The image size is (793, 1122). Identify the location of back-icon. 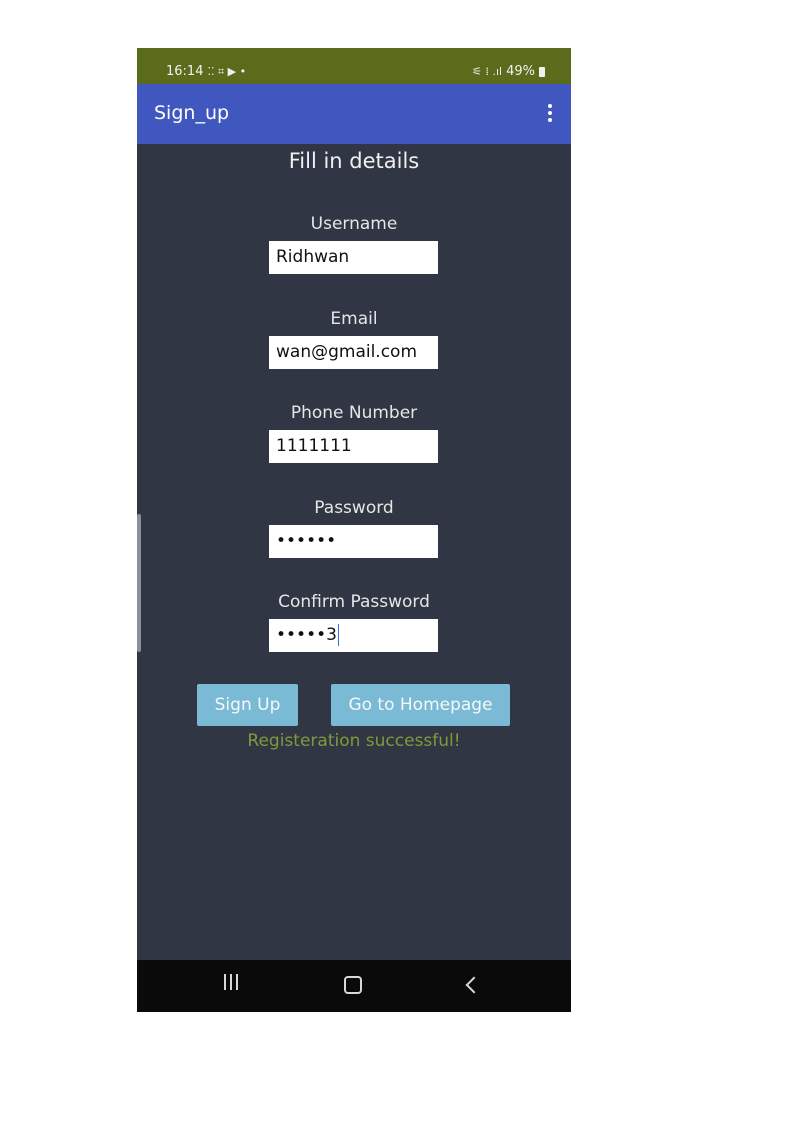
(474, 985).